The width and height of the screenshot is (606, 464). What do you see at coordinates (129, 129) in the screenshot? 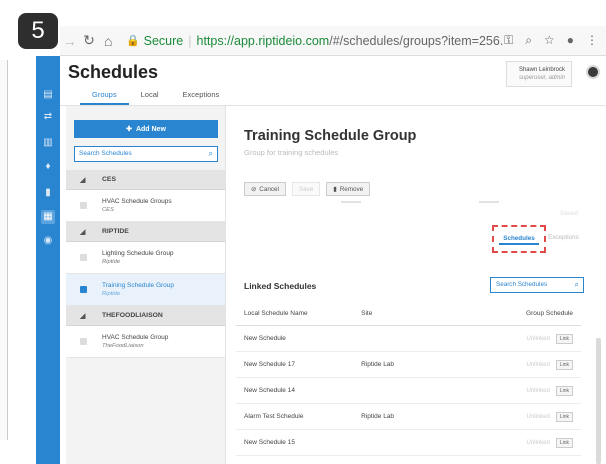
I see `plus-icon: ✚` at bounding box center [129, 129].